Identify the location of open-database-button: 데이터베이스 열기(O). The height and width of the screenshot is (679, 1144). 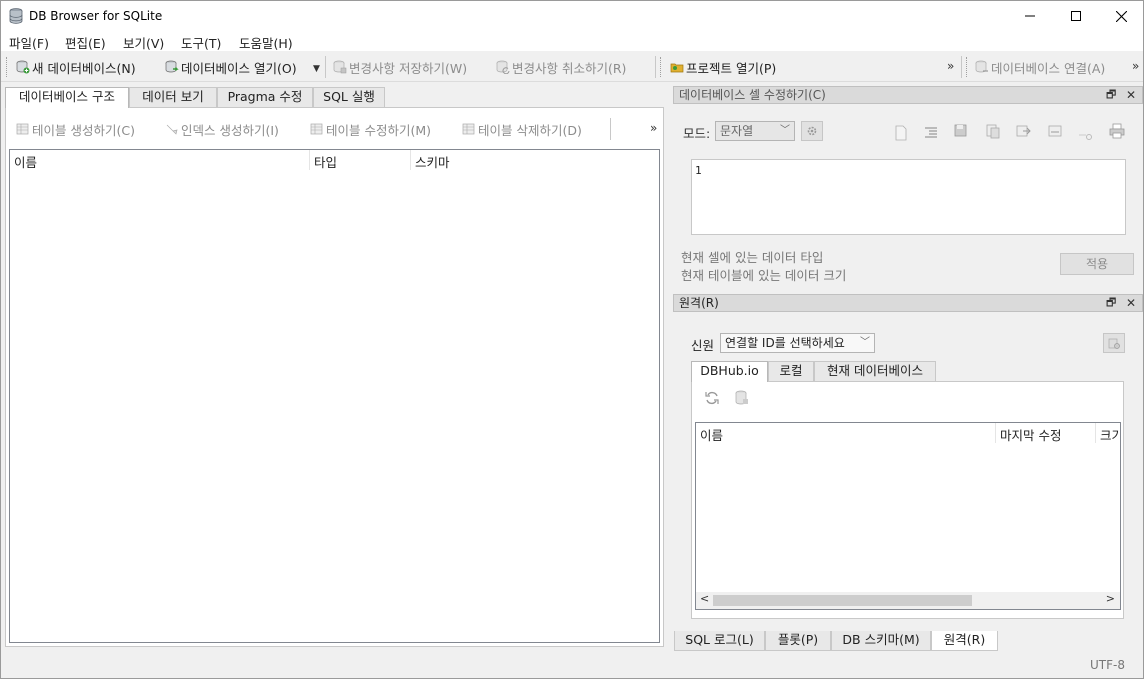
(231, 67).